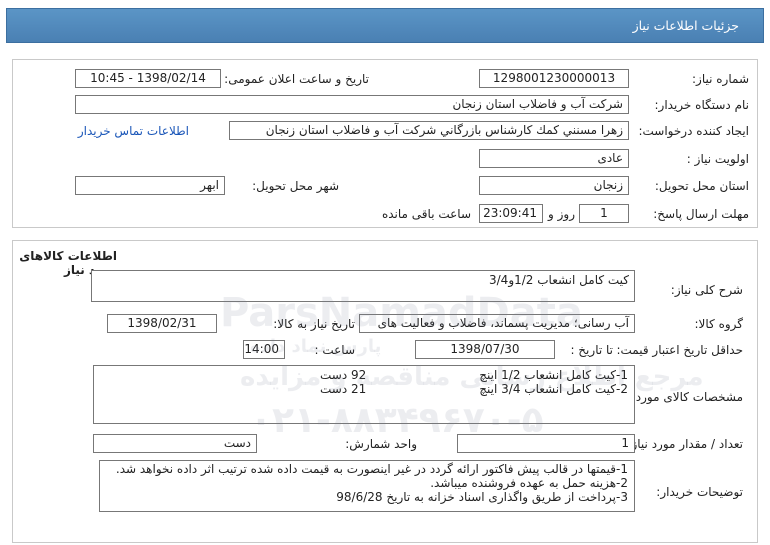  Describe the element at coordinates (604, 213) in the screenshot. I see `deadline-days-field: 1` at that location.